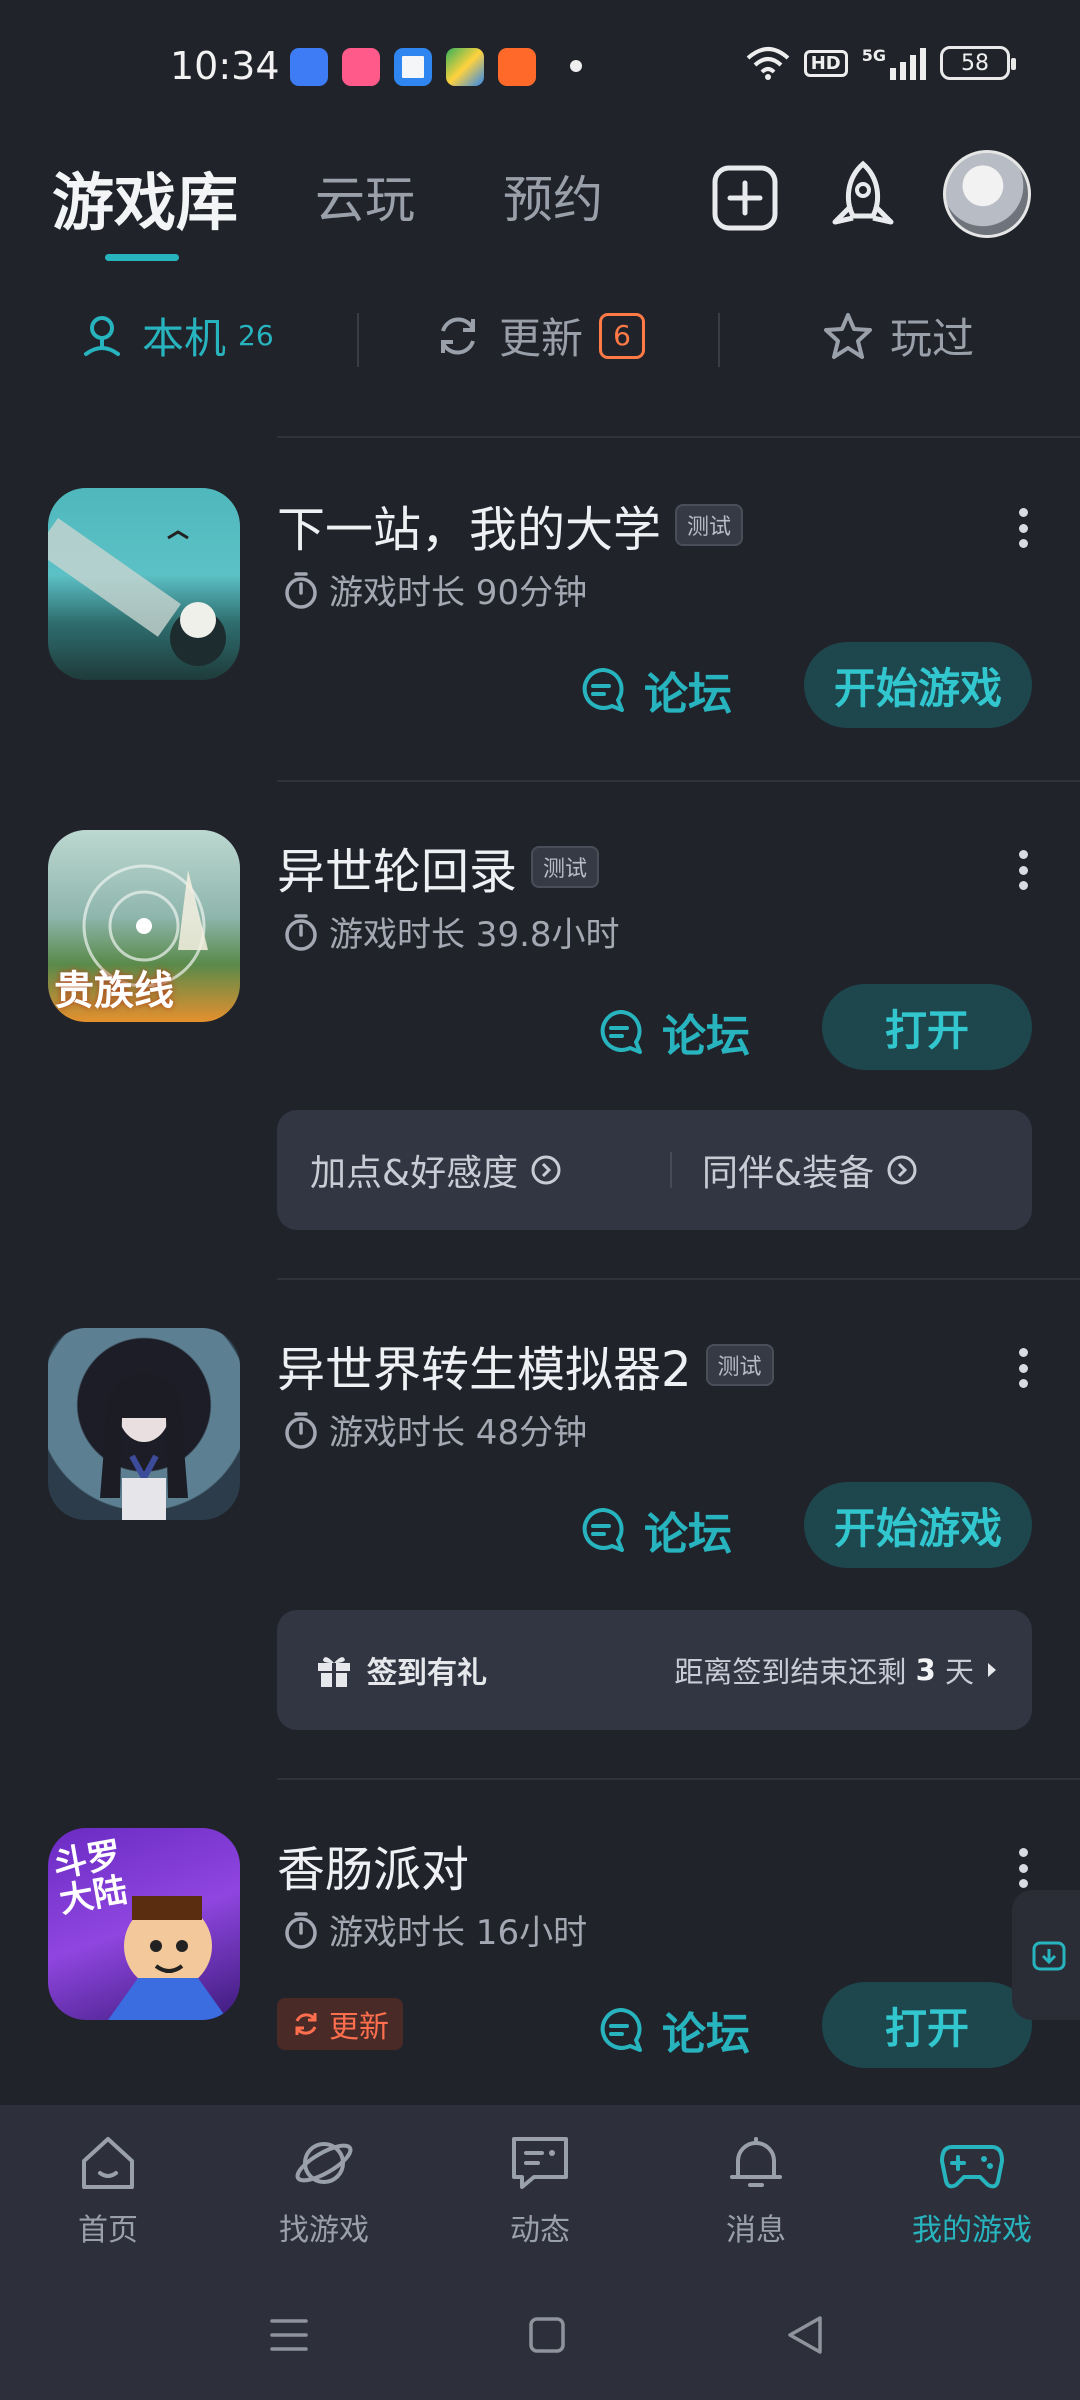  Describe the element at coordinates (547, 2335) in the screenshot. I see `home-square-icon` at that location.